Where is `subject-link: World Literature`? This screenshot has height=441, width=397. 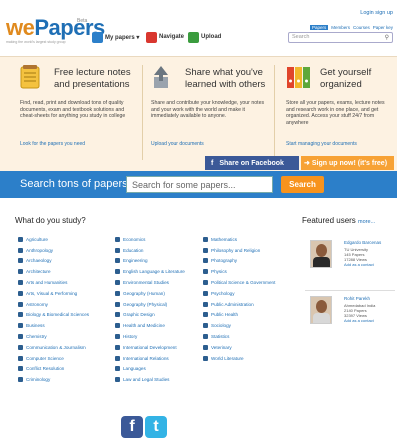
subject-link: World Literature is located at coordinates (250, 358).